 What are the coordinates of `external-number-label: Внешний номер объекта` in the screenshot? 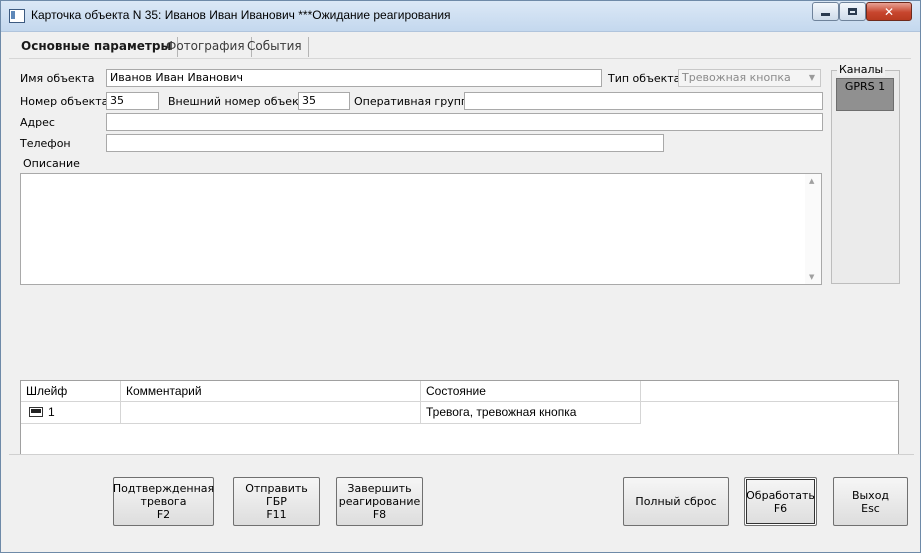 It's located at (240, 101).